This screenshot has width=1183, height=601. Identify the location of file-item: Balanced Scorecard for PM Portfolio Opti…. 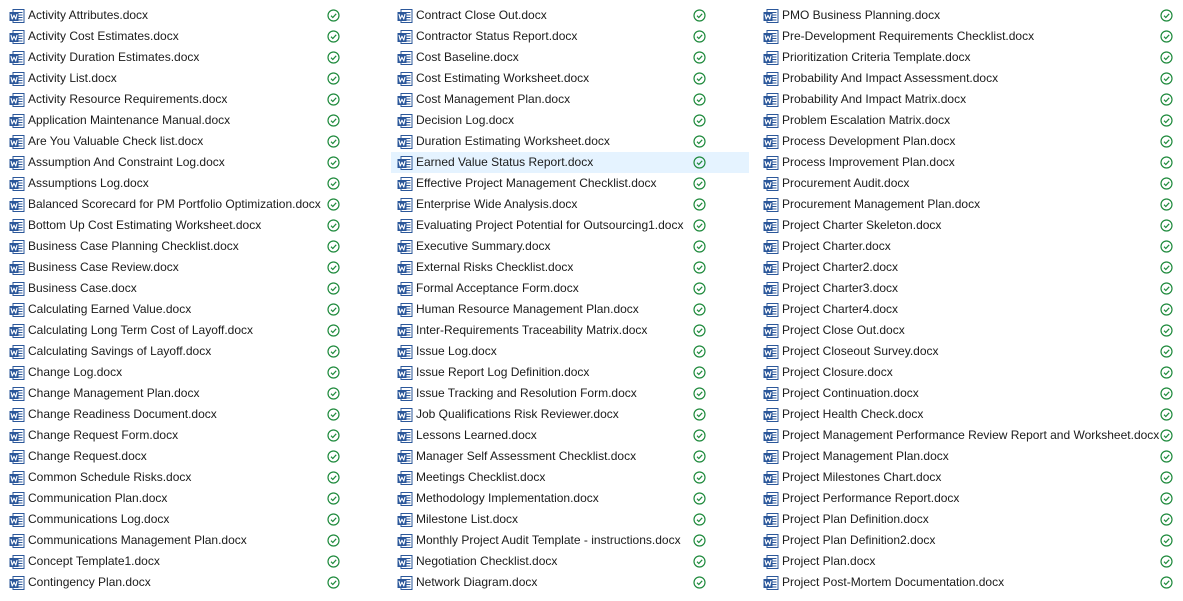
(178, 204).